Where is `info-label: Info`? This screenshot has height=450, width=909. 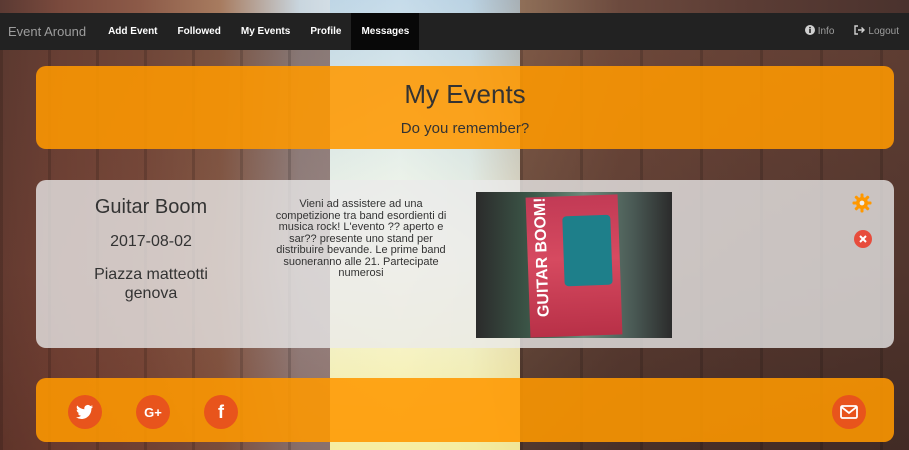 info-label: Info is located at coordinates (826, 31).